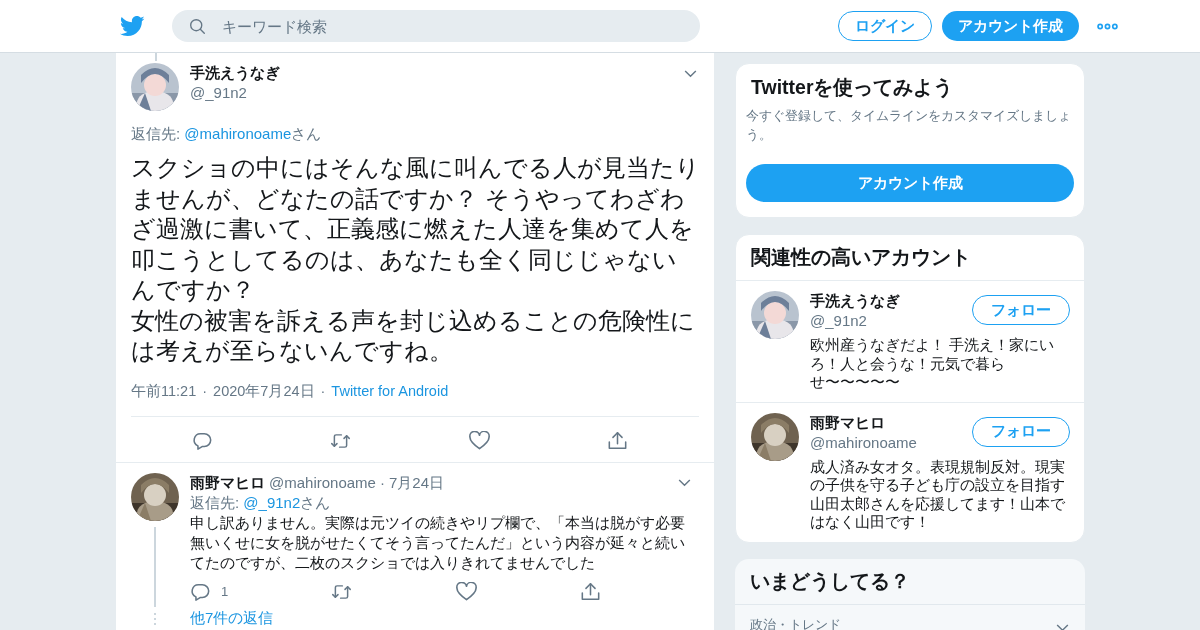 The height and width of the screenshot is (630, 1200). Describe the element at coordinates (1107, 26) in the screenshot. I see `more-icon` at that location.